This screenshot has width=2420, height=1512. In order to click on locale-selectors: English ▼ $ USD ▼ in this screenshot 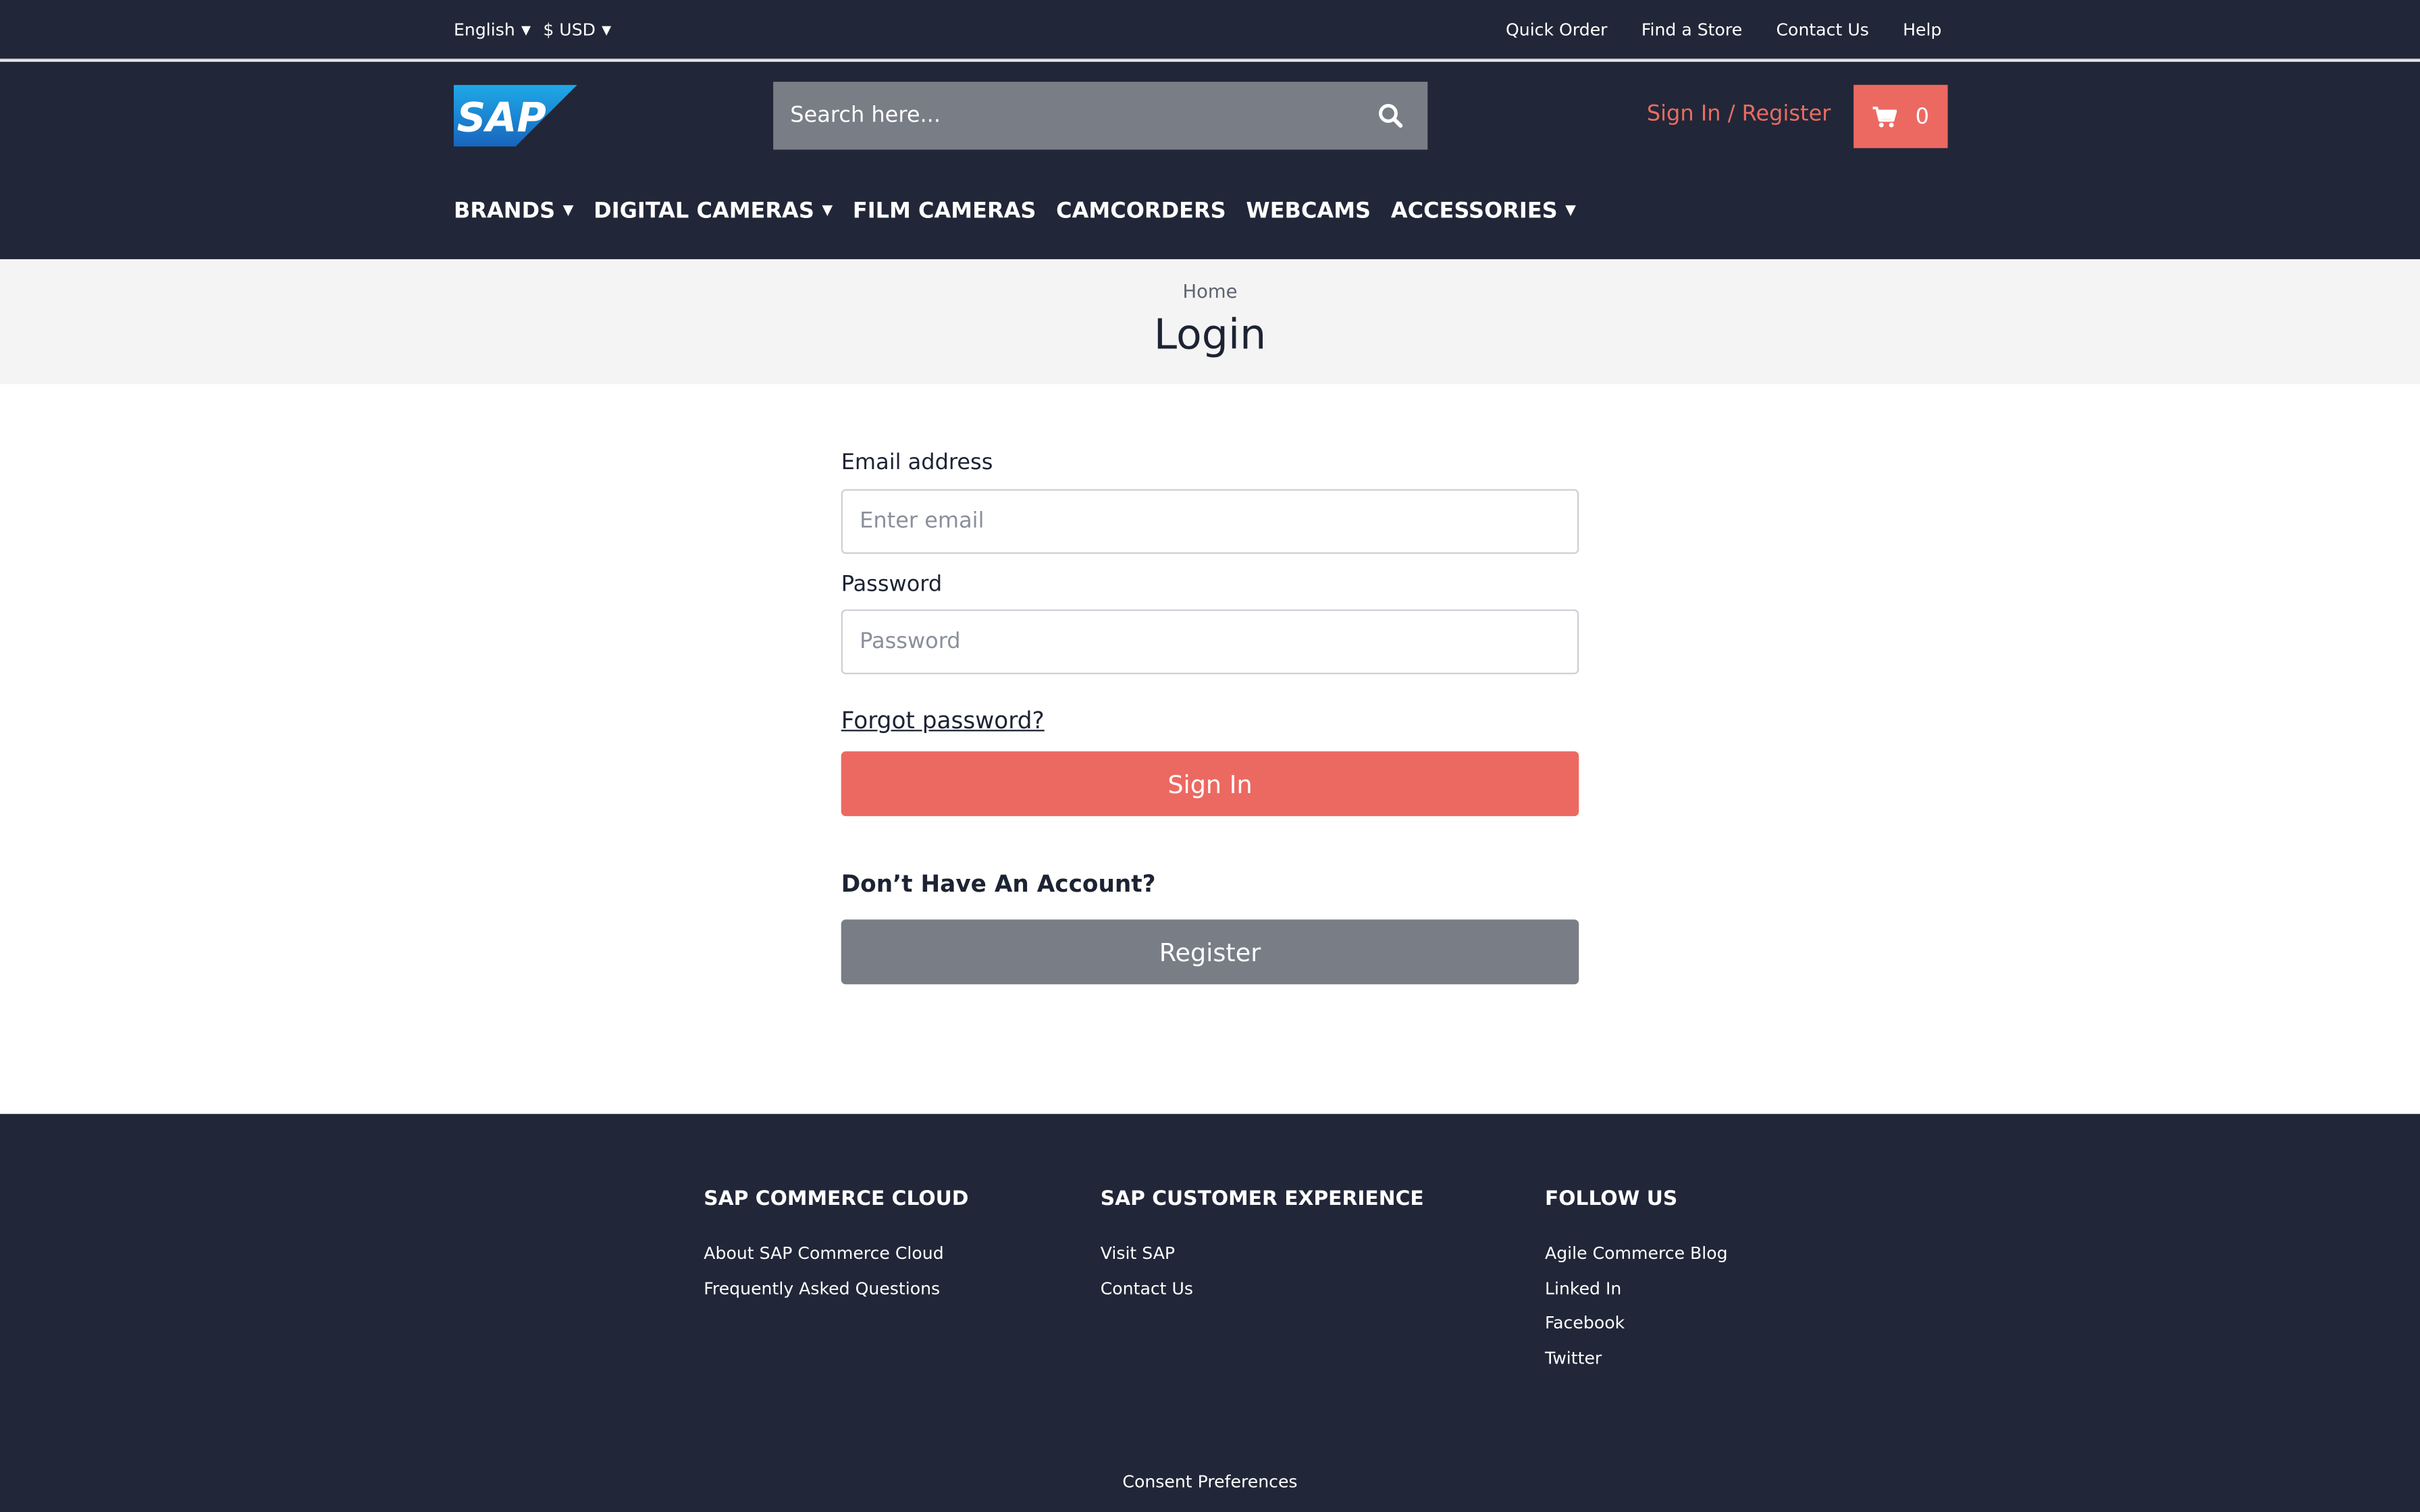, I will do `click(532, 30)`.